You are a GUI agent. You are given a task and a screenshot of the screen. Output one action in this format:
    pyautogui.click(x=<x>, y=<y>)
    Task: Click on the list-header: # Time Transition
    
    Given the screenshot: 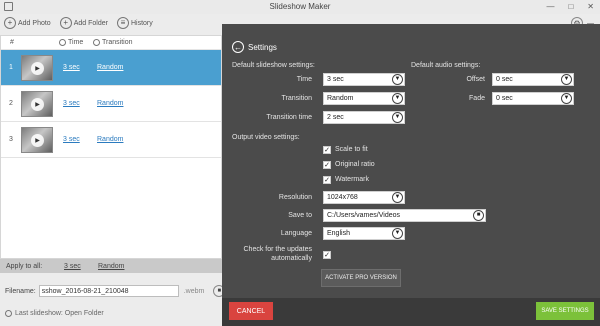 What is the action you would take?
    pyautogui.click(x=111, y=43)
    